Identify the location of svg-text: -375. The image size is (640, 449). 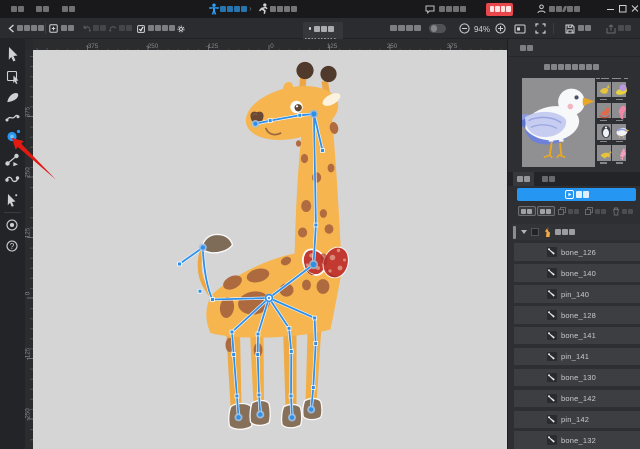
(92, 46).